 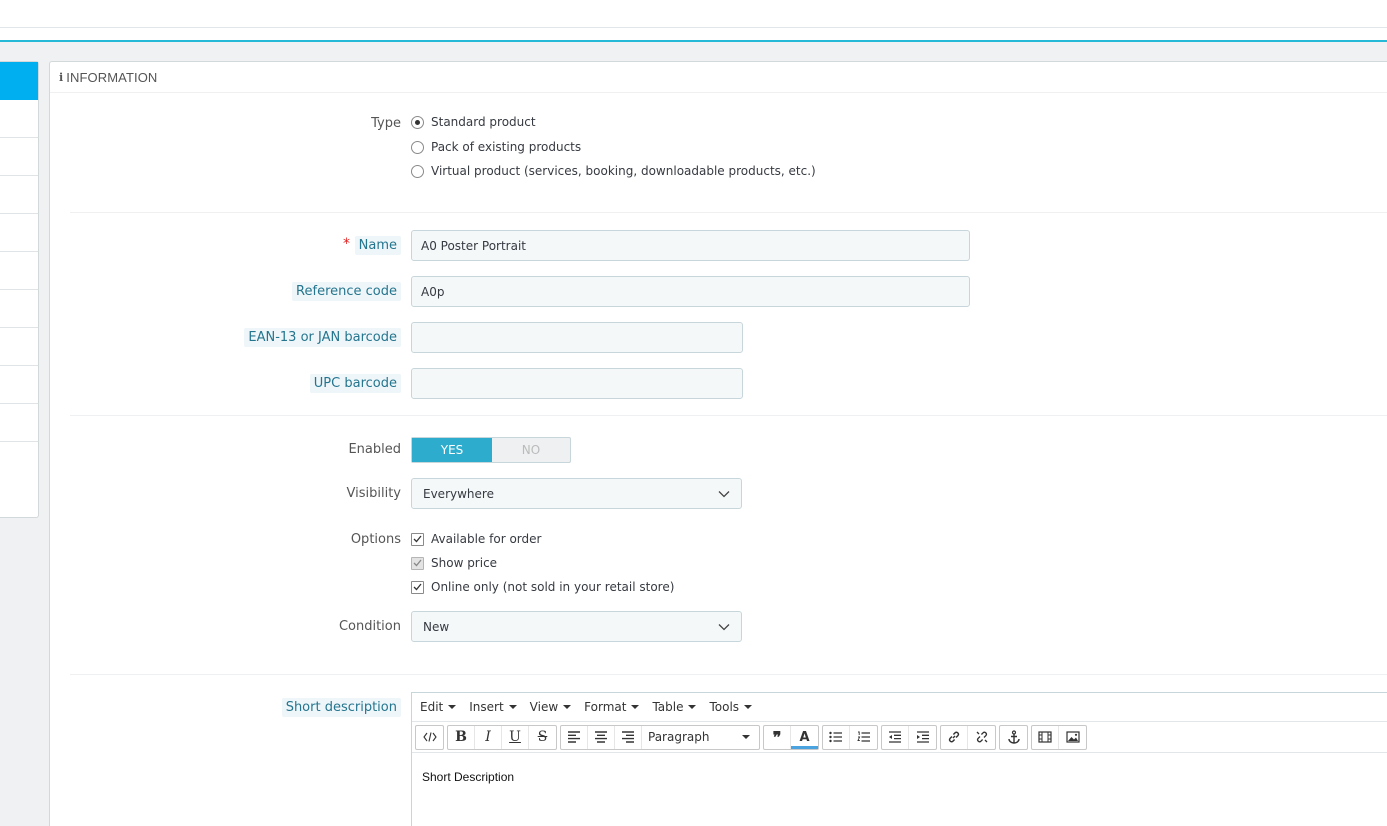 What do you see at coordinates (493, 707) in the screenshot?
I see `menu-insert: Insert` at bounding box center [493, 707].